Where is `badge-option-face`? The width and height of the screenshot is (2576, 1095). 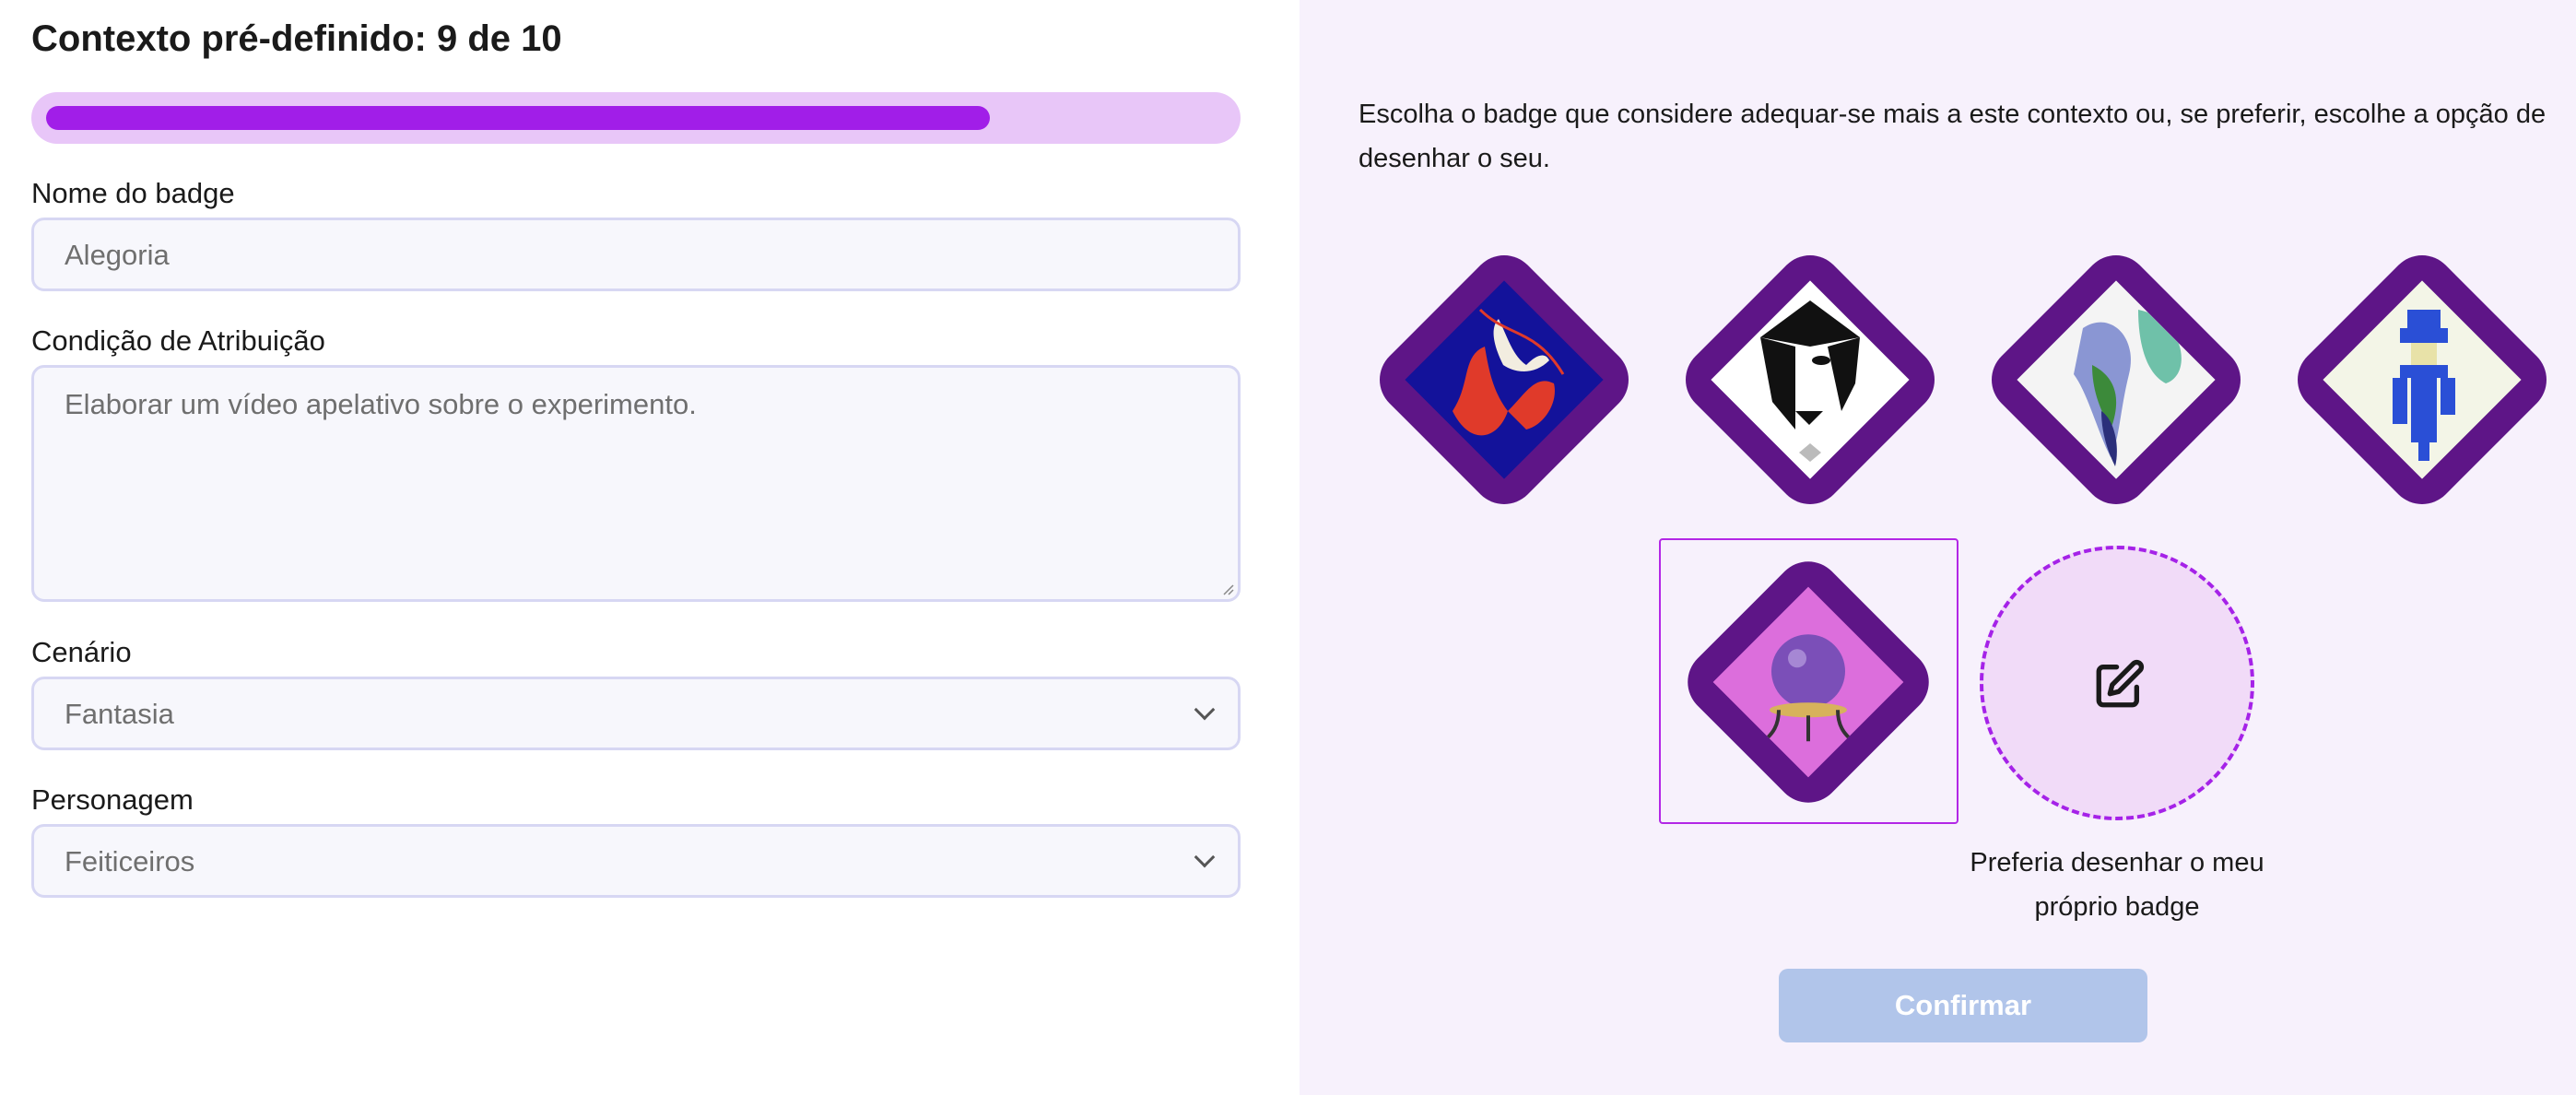 badge-option-face is located at coordinates (1810, 379).